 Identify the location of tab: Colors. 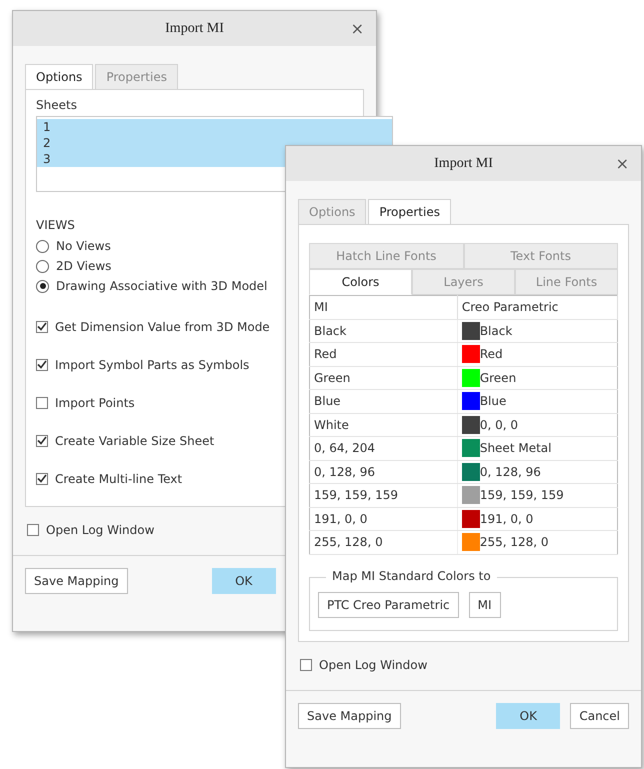
(360, 282).